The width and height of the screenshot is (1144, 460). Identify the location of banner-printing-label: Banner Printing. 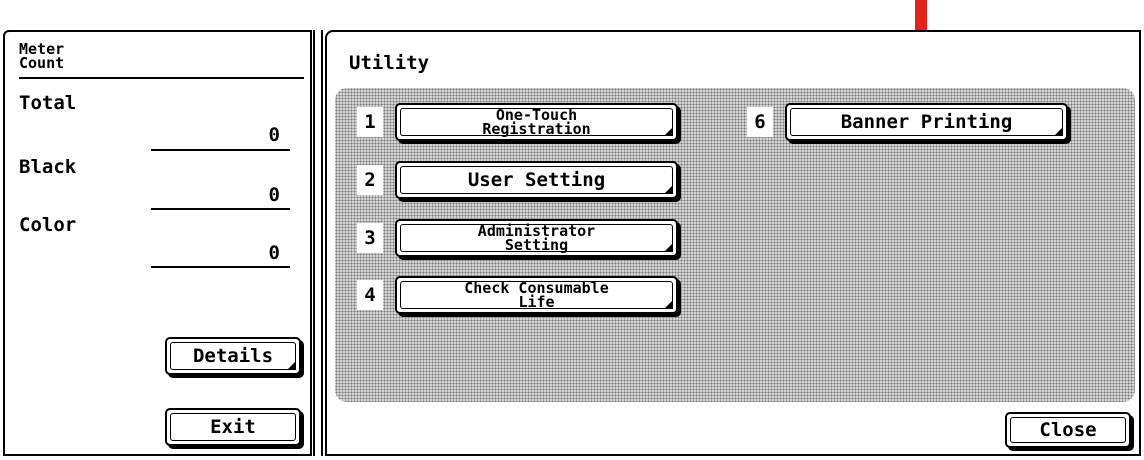
(926, 122).